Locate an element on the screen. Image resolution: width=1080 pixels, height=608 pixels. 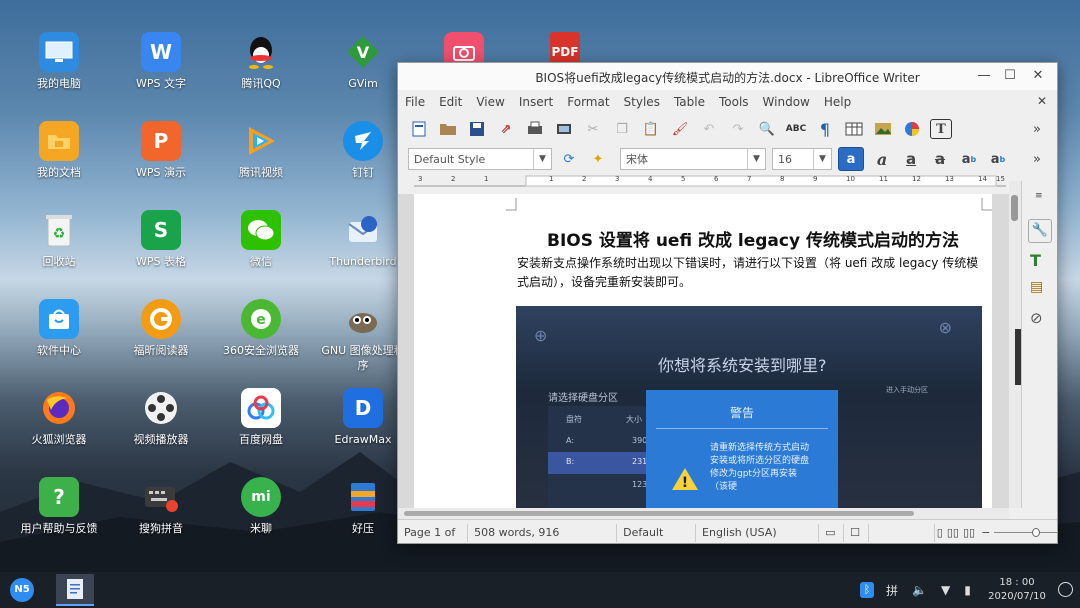
desktop-icon-recycle-bin: ♻ 回收站 is located at coordinates (59, 239).